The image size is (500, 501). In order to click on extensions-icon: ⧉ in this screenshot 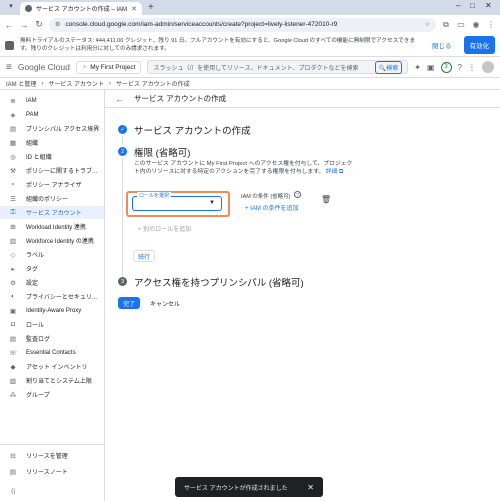, I will do `click(446, 25)`.